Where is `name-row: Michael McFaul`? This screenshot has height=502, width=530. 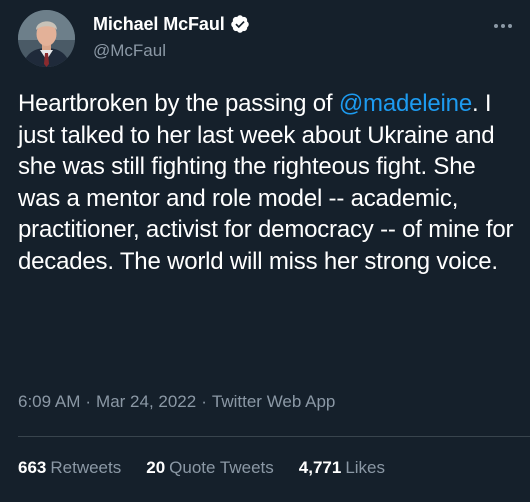 name-row: Michael McFaul is located at coordinates (171, 24).